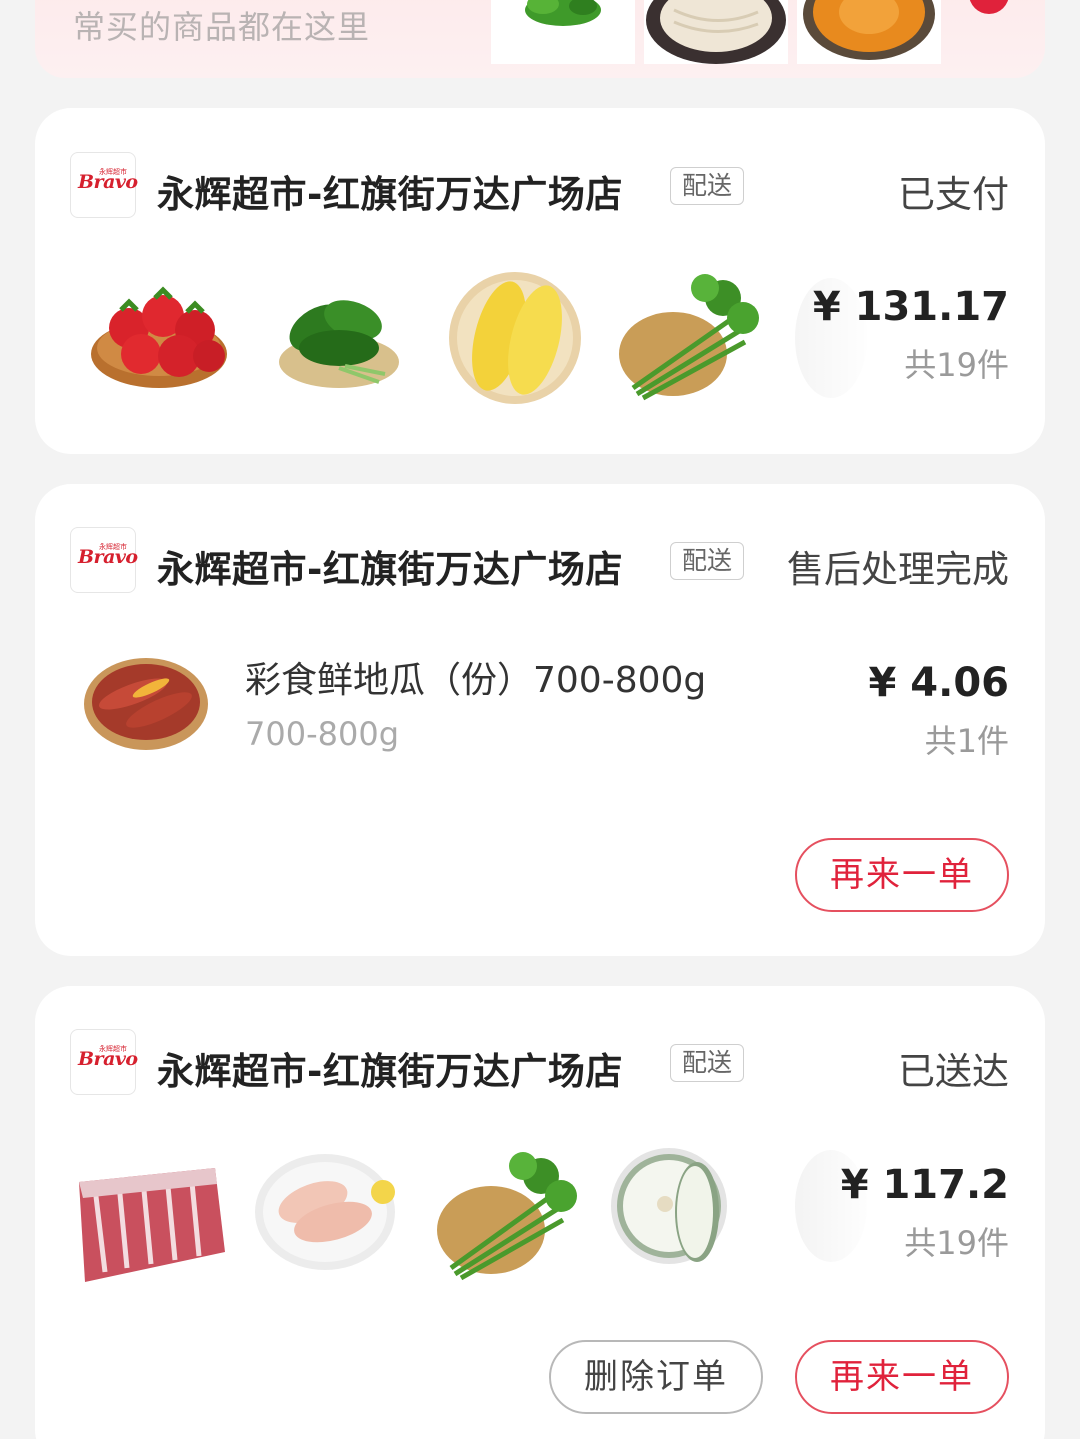 This screenshot has width=1080, height=1439. I want to click on order-status: 已送达, so click(953, 1071).